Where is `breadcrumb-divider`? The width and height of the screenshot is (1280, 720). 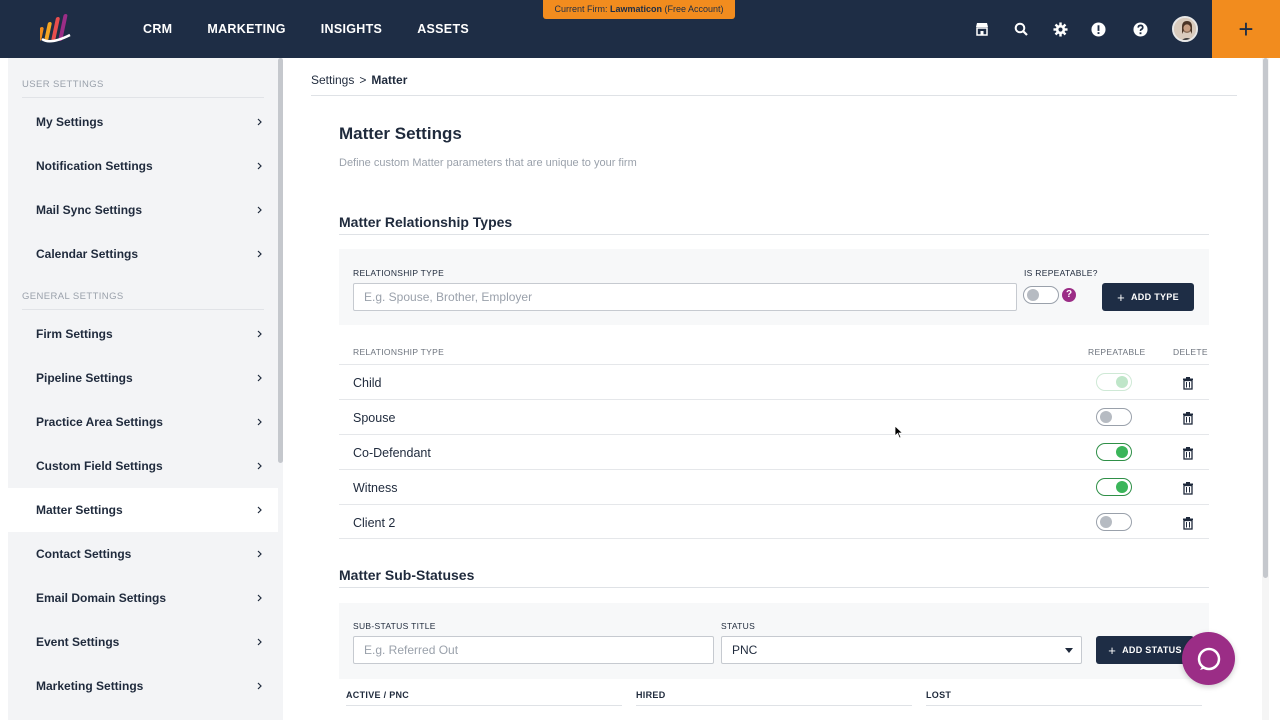
breadcrumb-divider is located at coordinates (774, 95).